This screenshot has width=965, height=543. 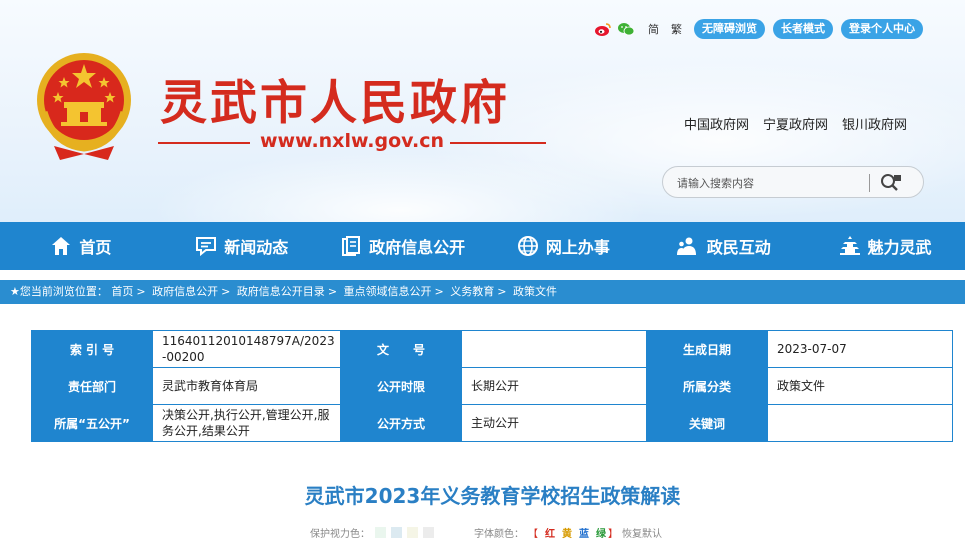 What do you see at coordinates (554, 423) in the screenshot?
I see `disclosure-method-value: 主动公开` at bounding box center [554, 423].